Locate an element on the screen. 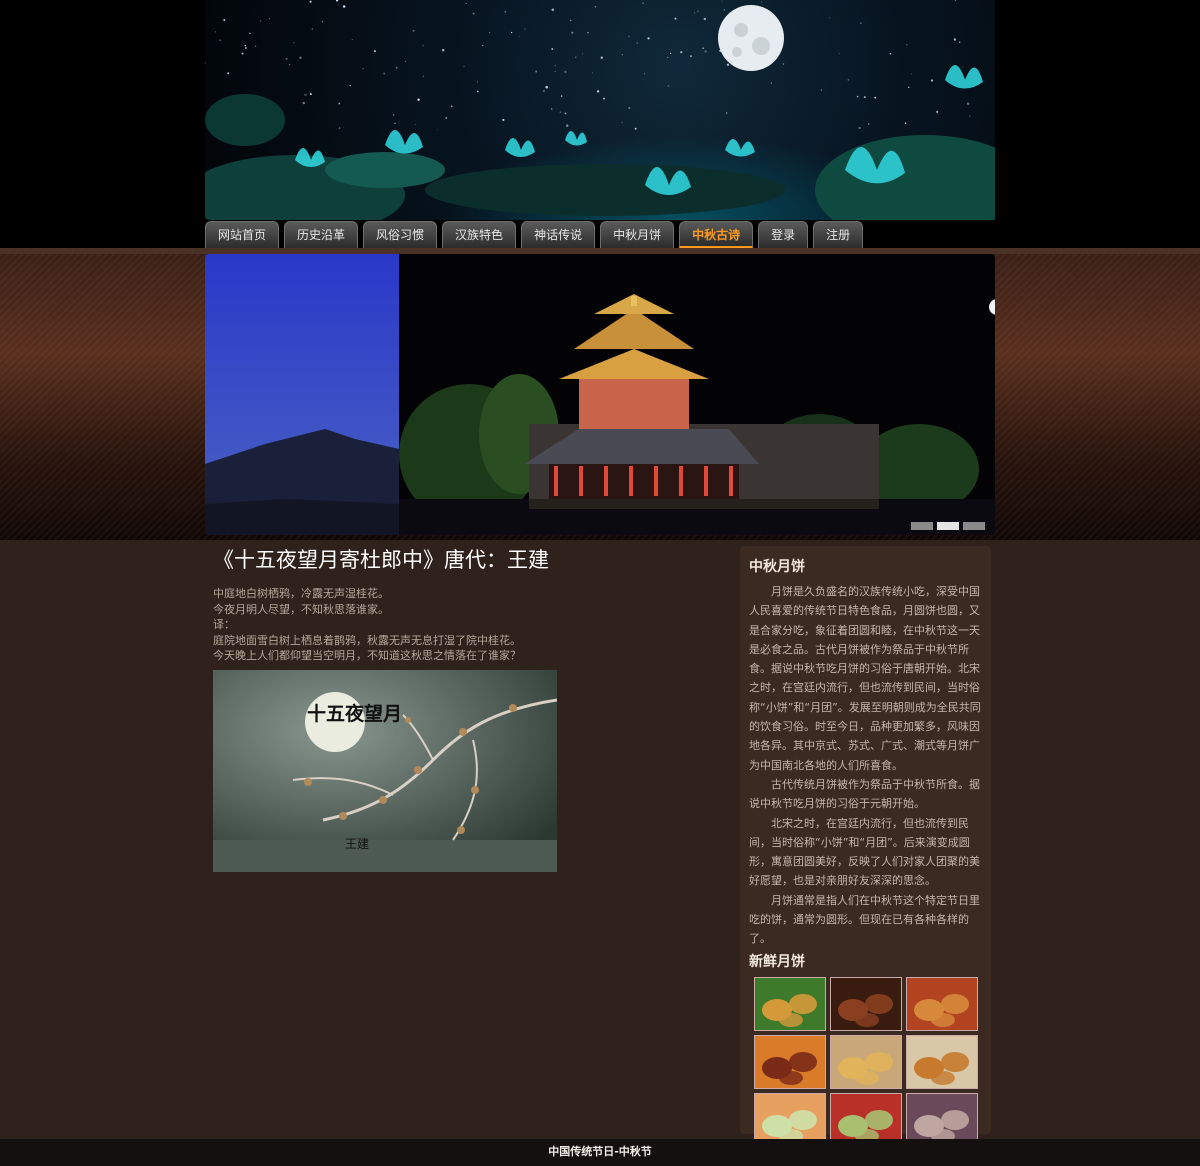 The height and width of the screenshot is (1166, 1200). mooncake-gallery is located at coordinates (868, 1061).